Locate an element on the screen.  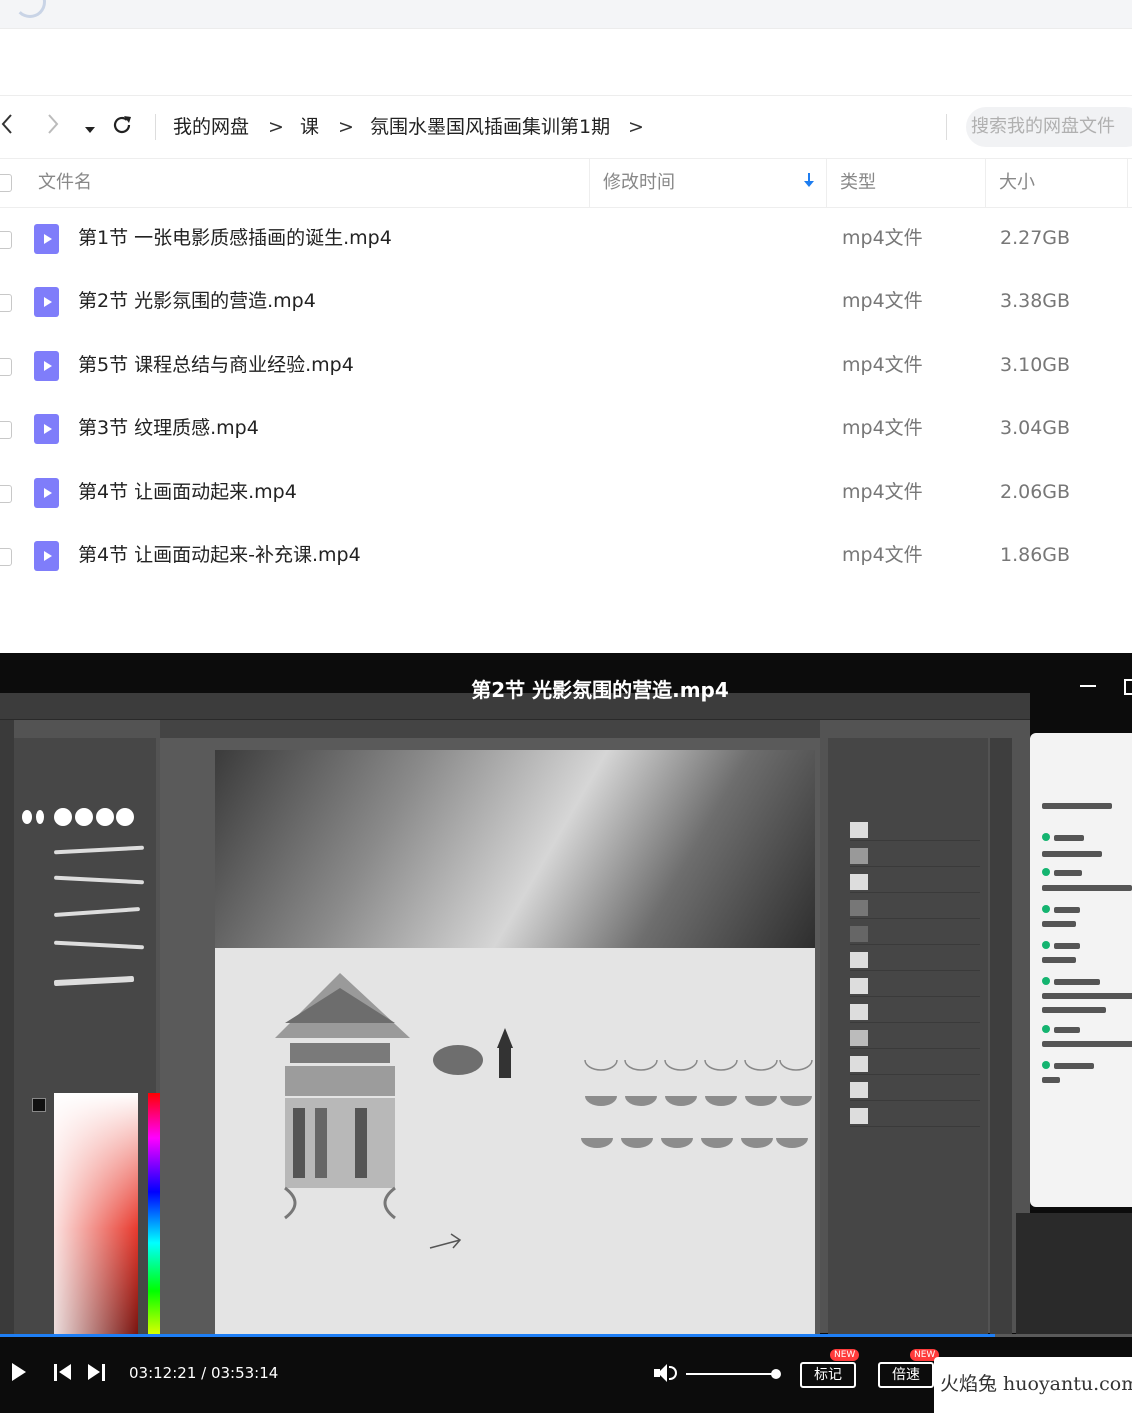
minimize-button is located at coordinates (1088, 686).